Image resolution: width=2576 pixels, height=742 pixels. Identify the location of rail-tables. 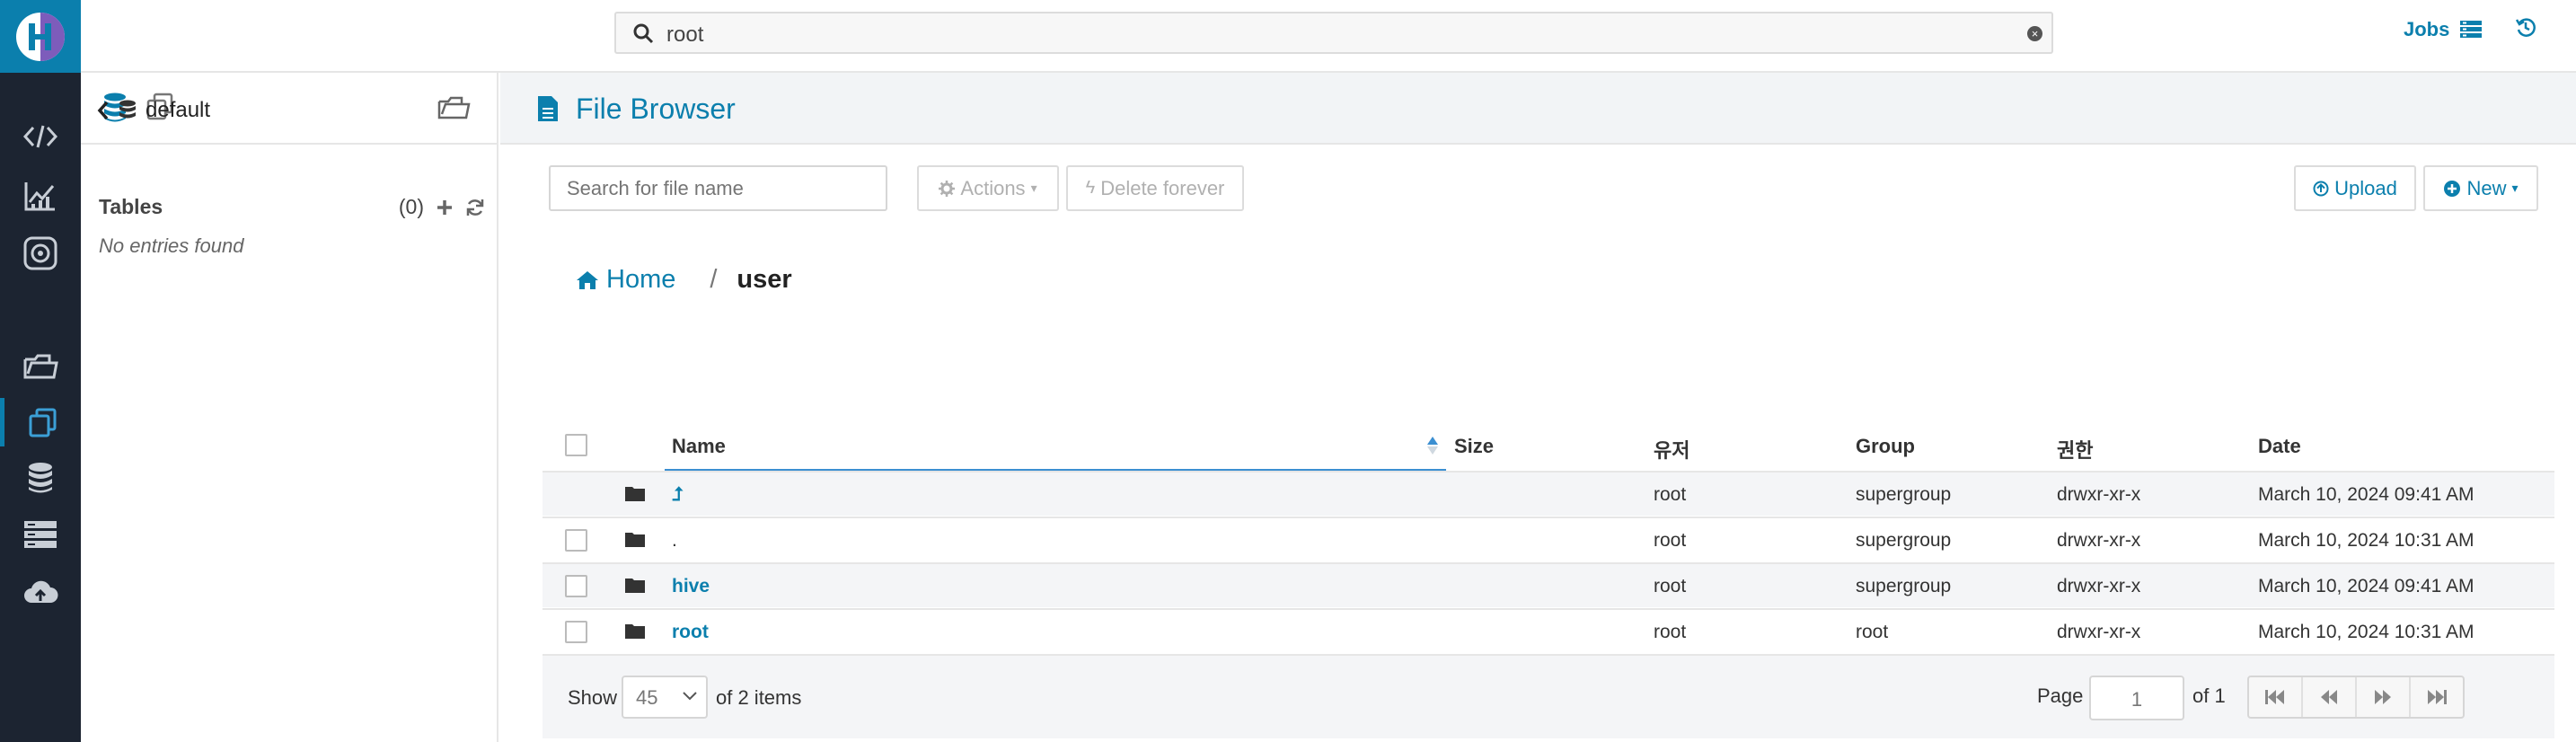
(40, 478).